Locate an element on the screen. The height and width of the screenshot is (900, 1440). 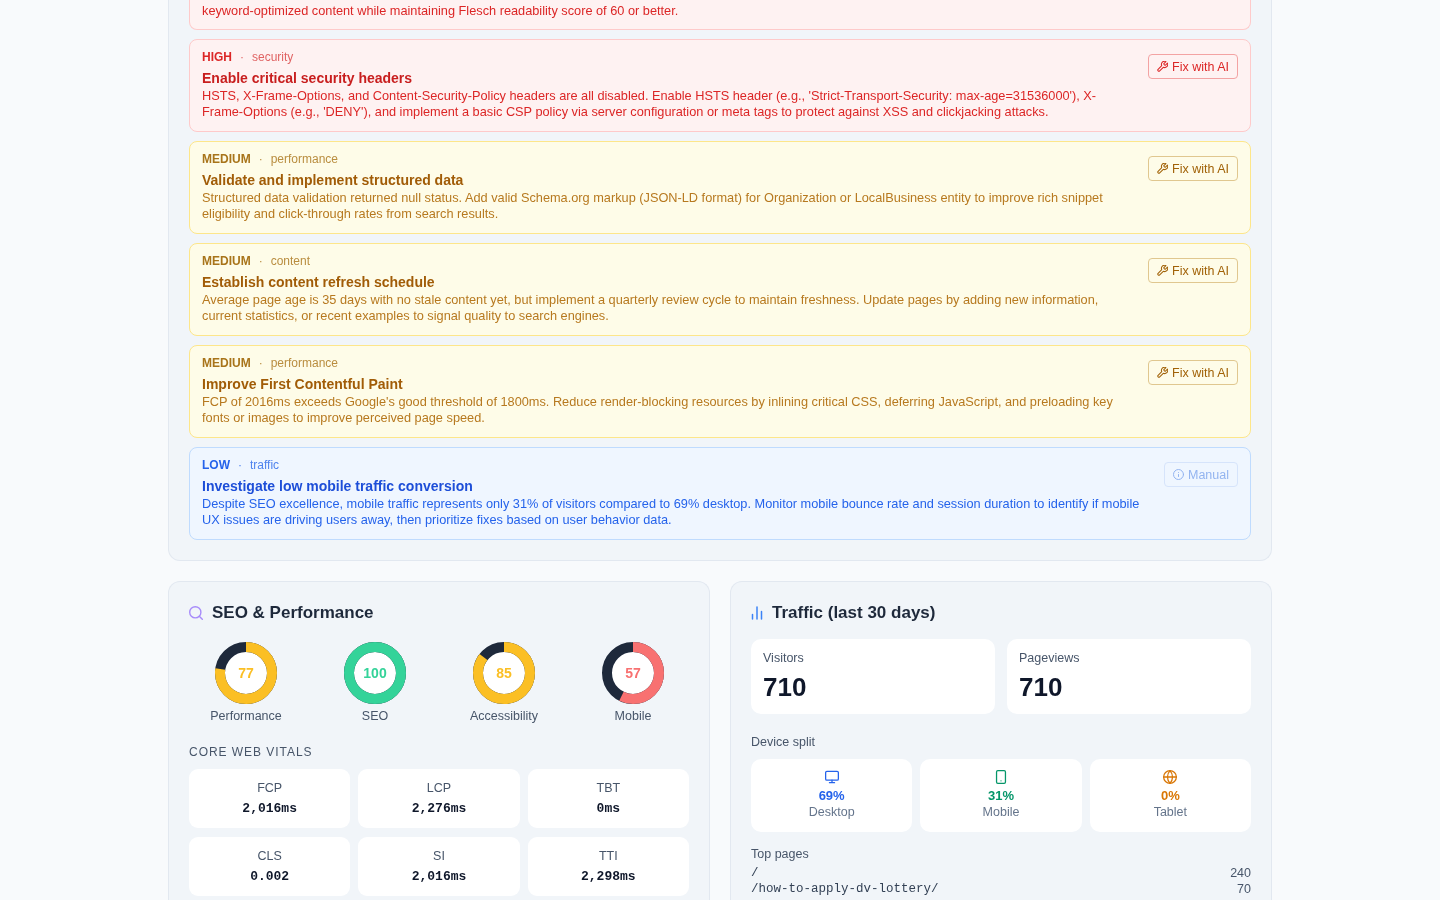
severity-label: LOW is located at coordinates (216, 465).